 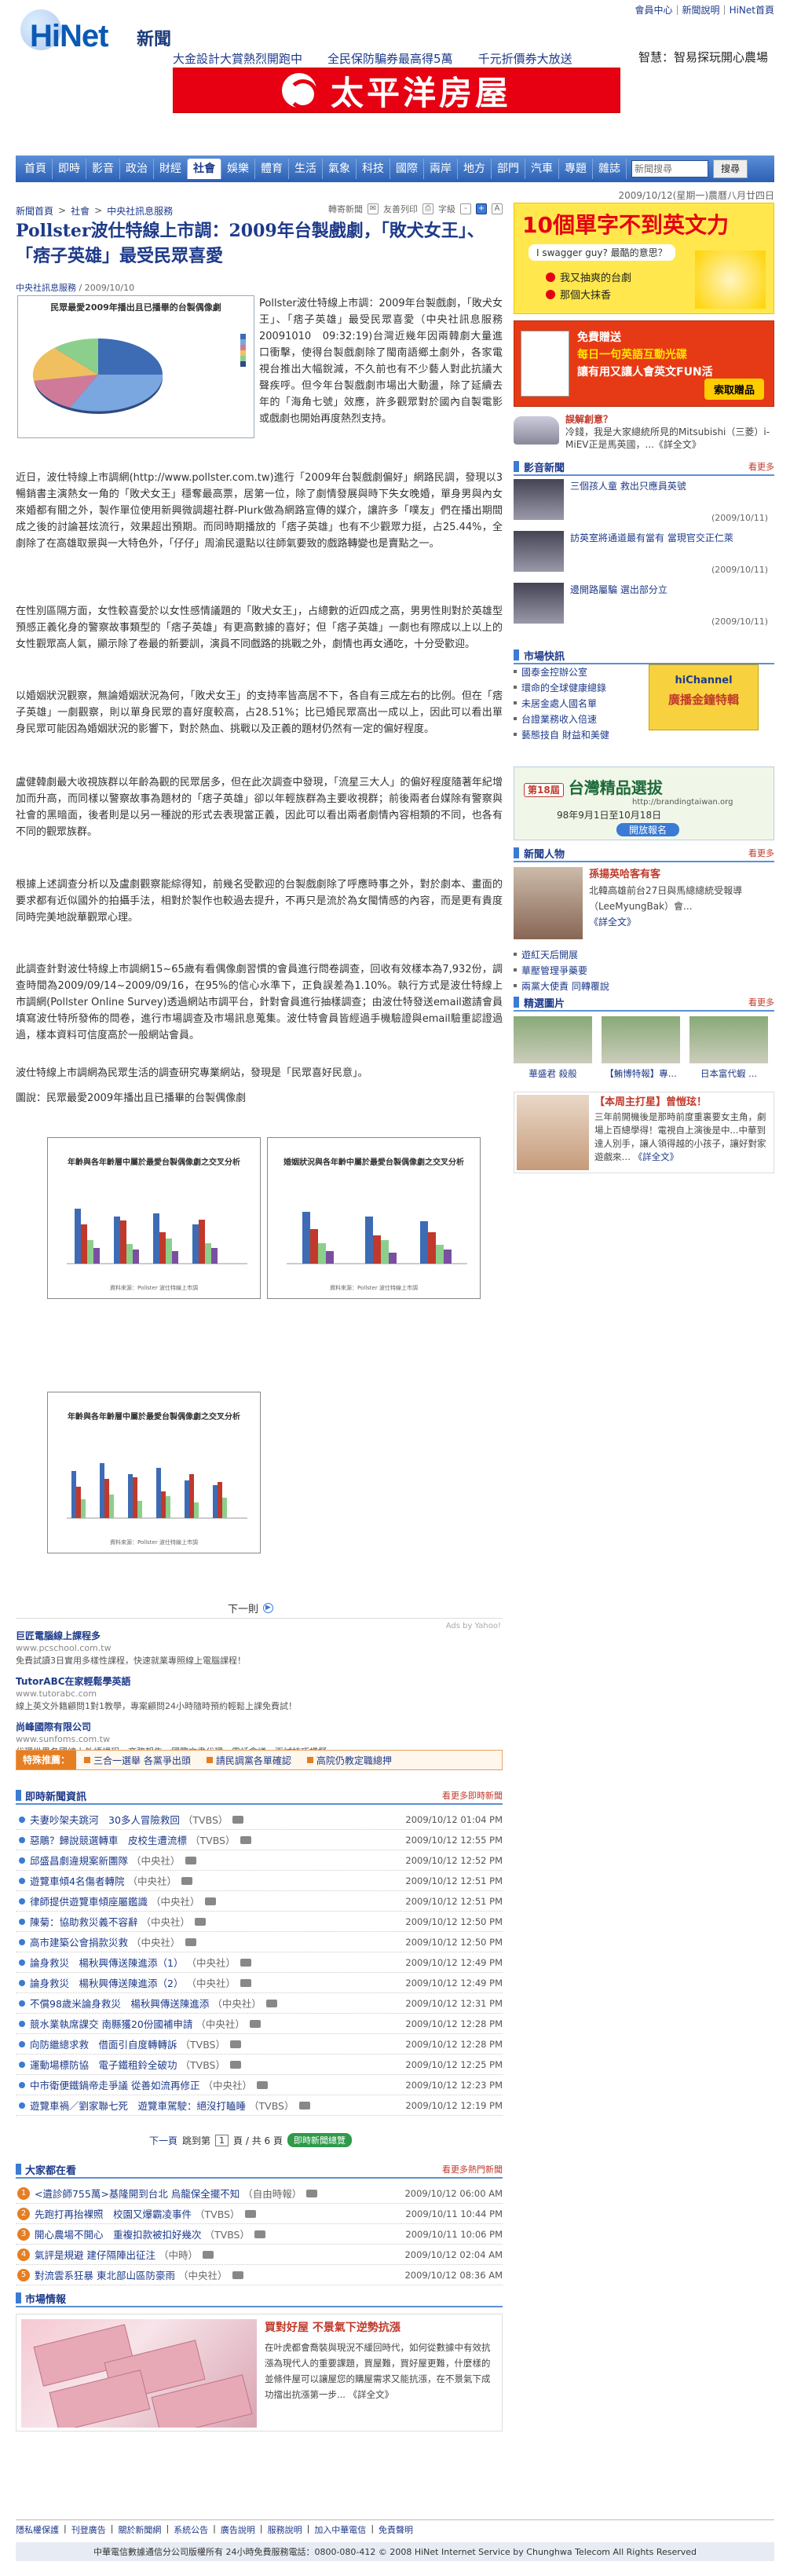 I want to click on top-link-member: 會員中心, so click(x=653, y=10).